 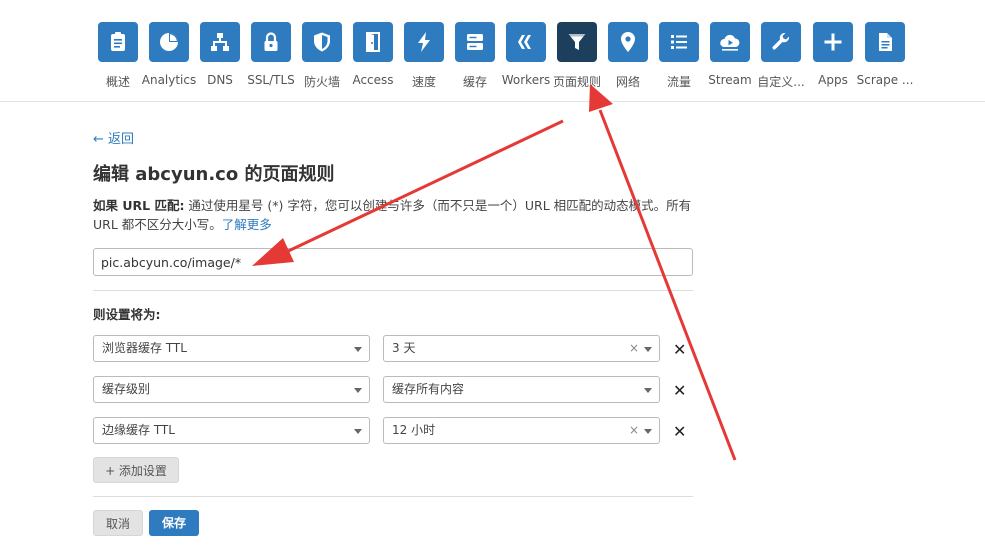 What do you see at coordinates (521, 430) in the screenshot?
I see `setting-value-select-3: 12 小时 ×` at bounding box center [521, 430].